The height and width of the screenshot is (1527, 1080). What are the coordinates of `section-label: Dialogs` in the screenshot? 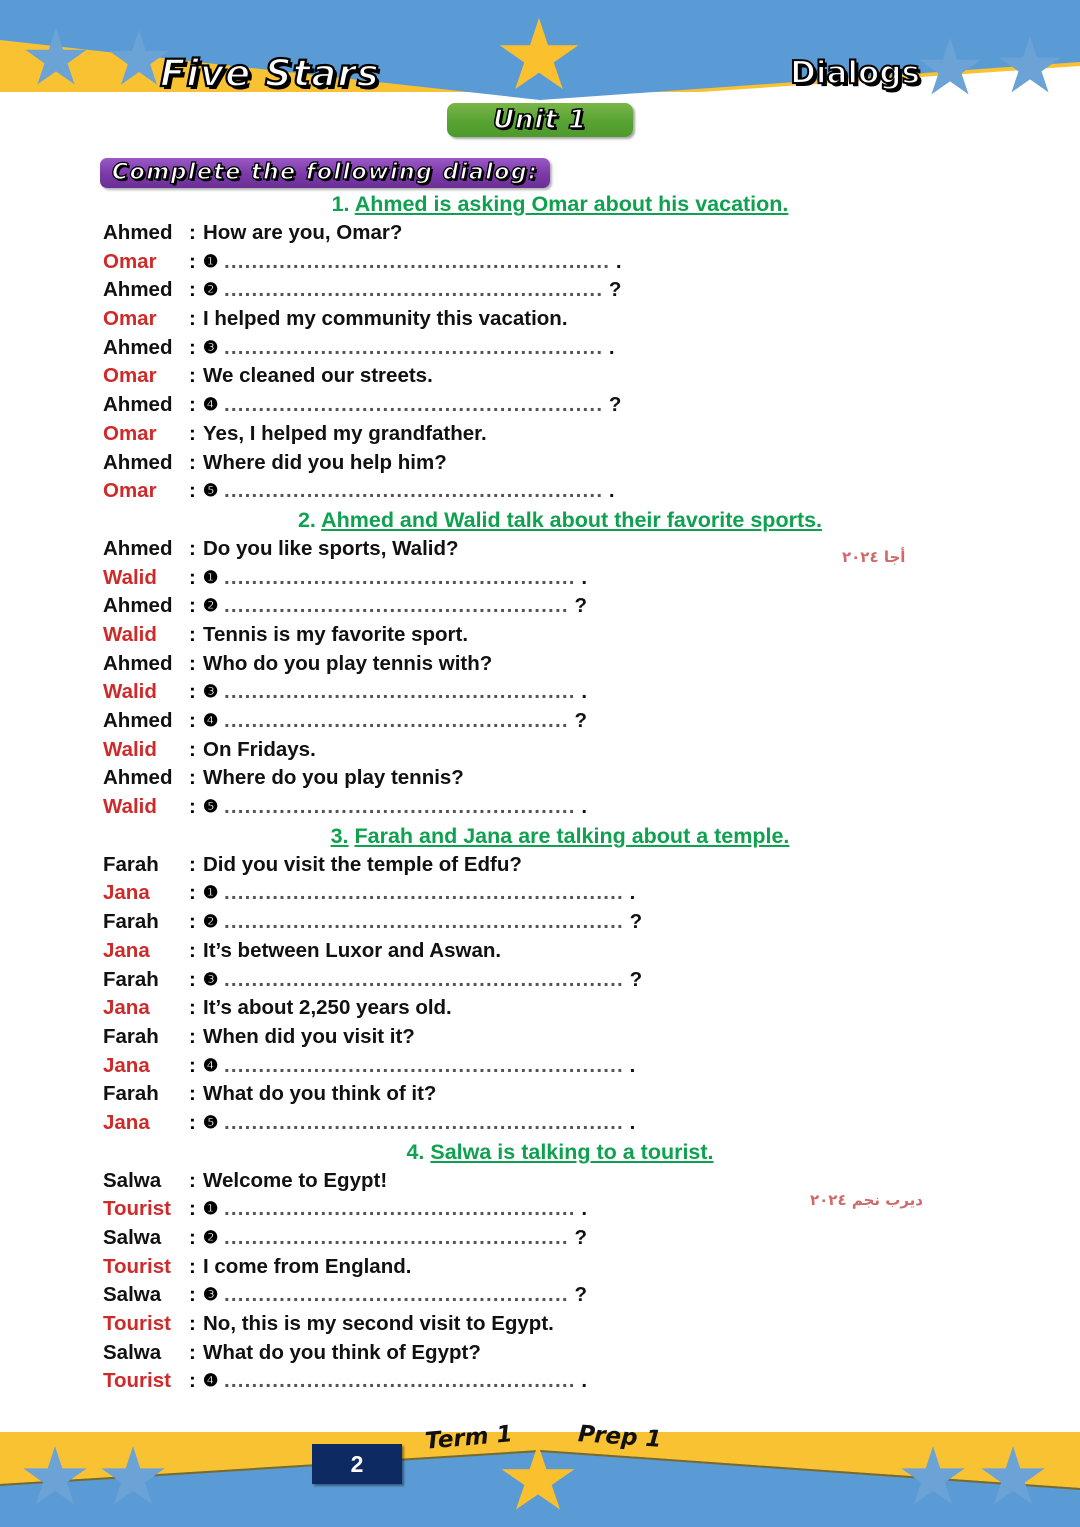 It's located at (855, 73).